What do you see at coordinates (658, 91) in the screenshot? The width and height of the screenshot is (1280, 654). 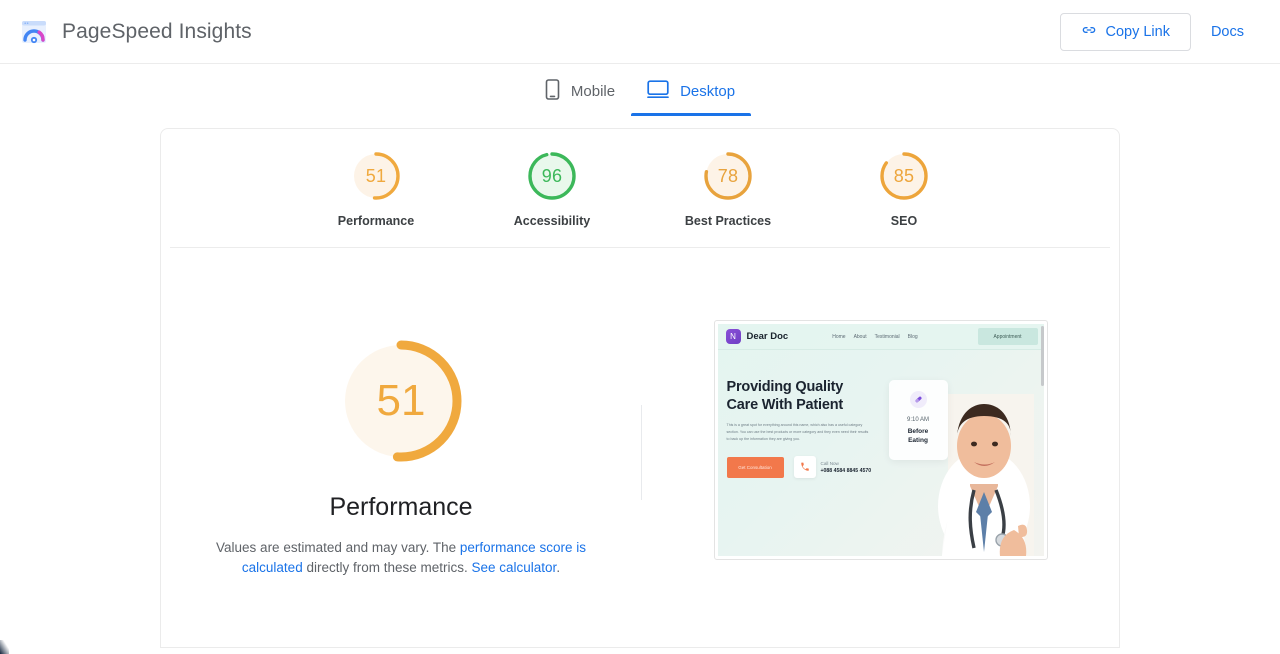 I see `desktop-icon` at bounding box center [658, 91].